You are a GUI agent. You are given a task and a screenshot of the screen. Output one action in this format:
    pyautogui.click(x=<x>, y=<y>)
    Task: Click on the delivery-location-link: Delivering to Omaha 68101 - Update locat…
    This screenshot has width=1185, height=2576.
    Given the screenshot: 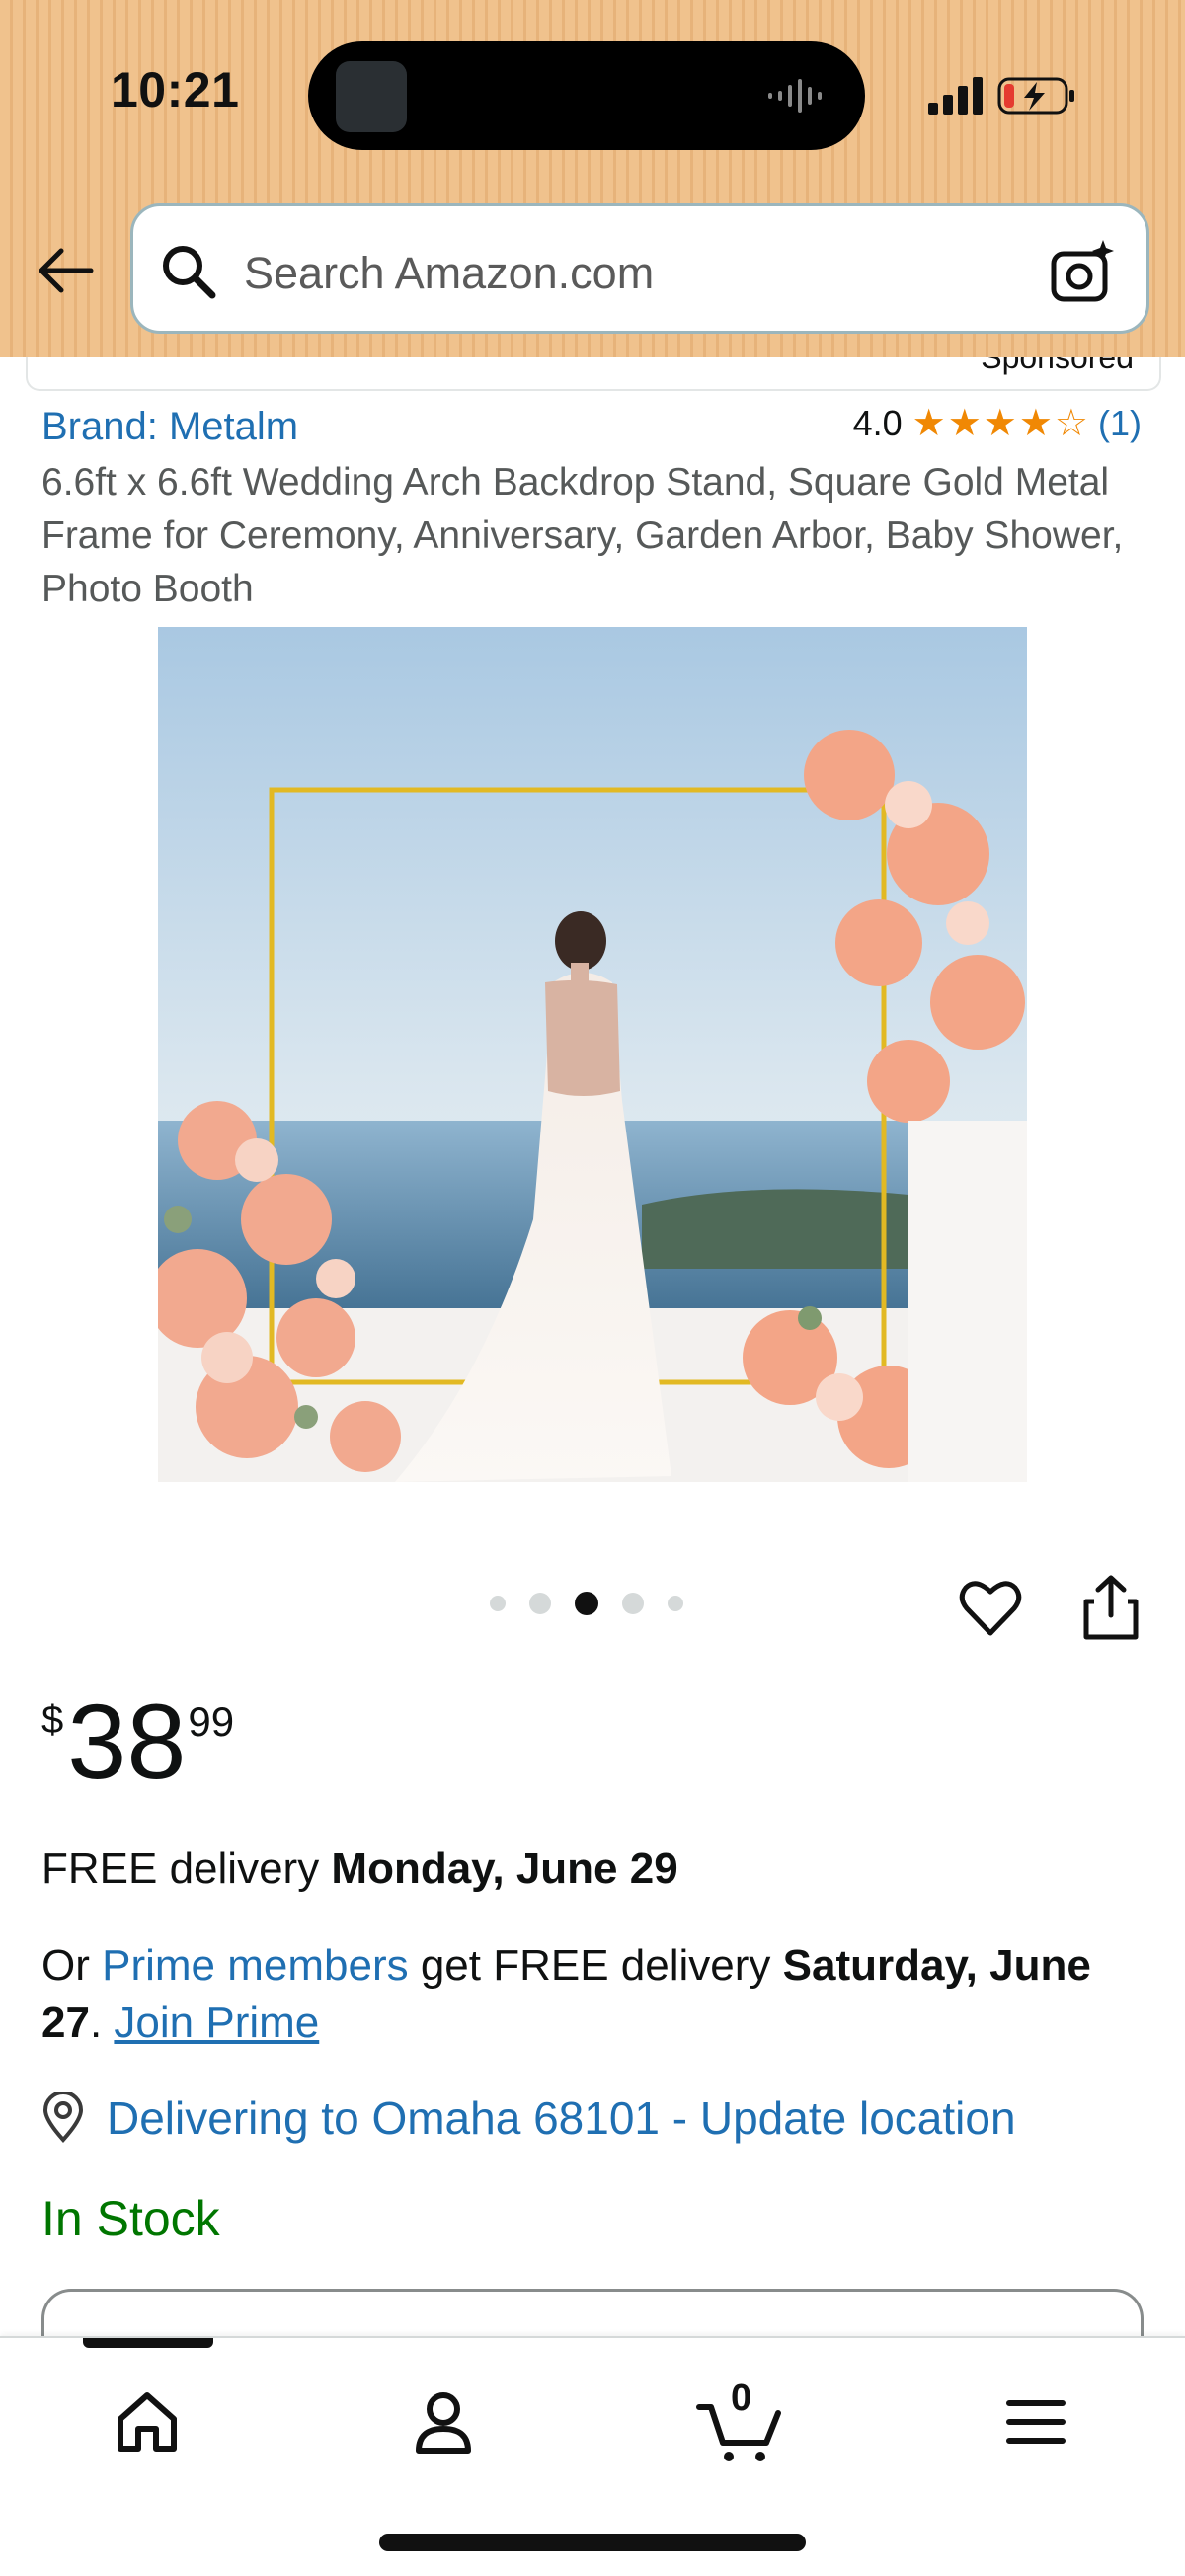 What is the action you would take?
    pyautogui.click(x=561, y=2118)
    